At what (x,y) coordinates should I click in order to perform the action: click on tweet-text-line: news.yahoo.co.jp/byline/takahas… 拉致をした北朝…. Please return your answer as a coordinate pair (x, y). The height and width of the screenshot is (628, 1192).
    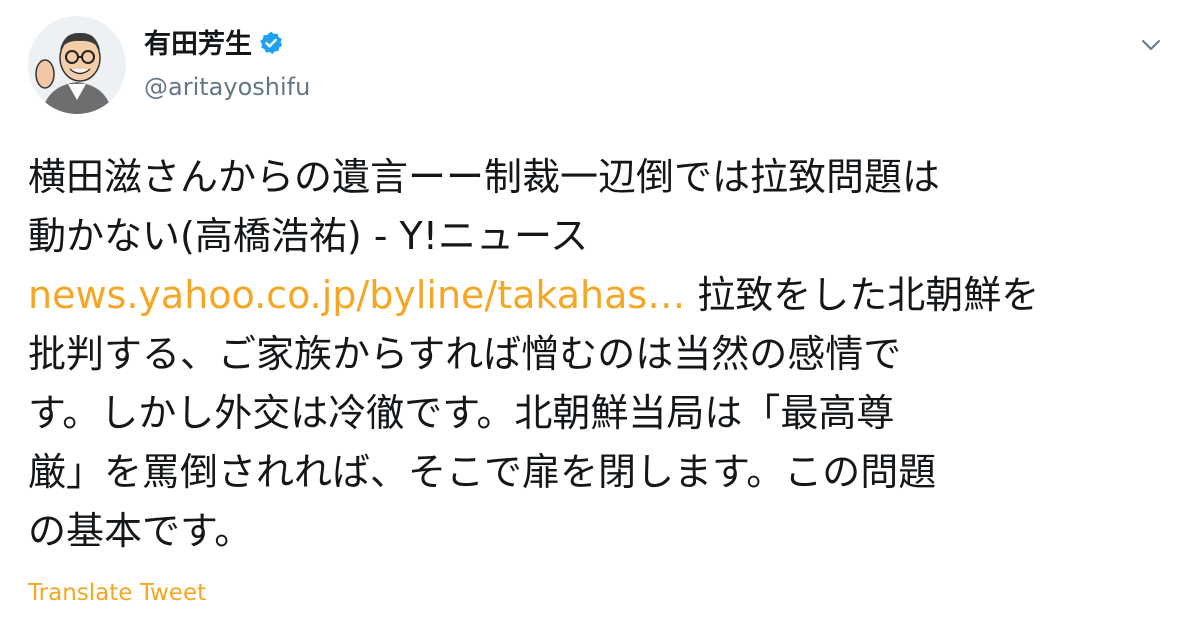
    Looking at the image, I should click on (588, 295).